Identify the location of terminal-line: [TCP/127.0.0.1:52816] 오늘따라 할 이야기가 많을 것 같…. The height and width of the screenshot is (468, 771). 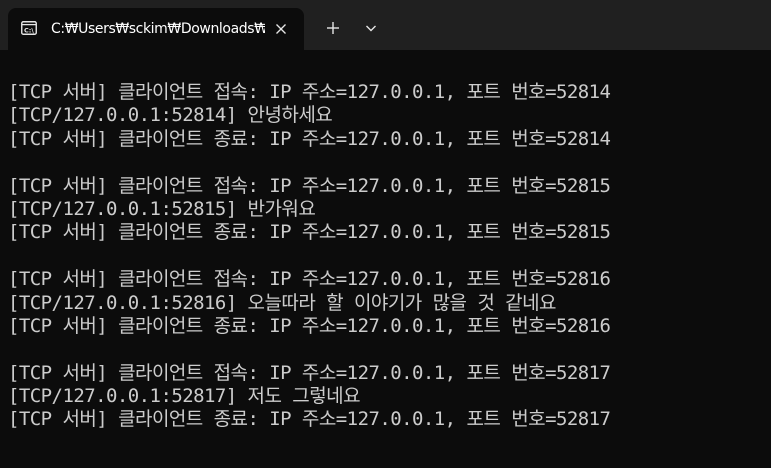
(282, 302).